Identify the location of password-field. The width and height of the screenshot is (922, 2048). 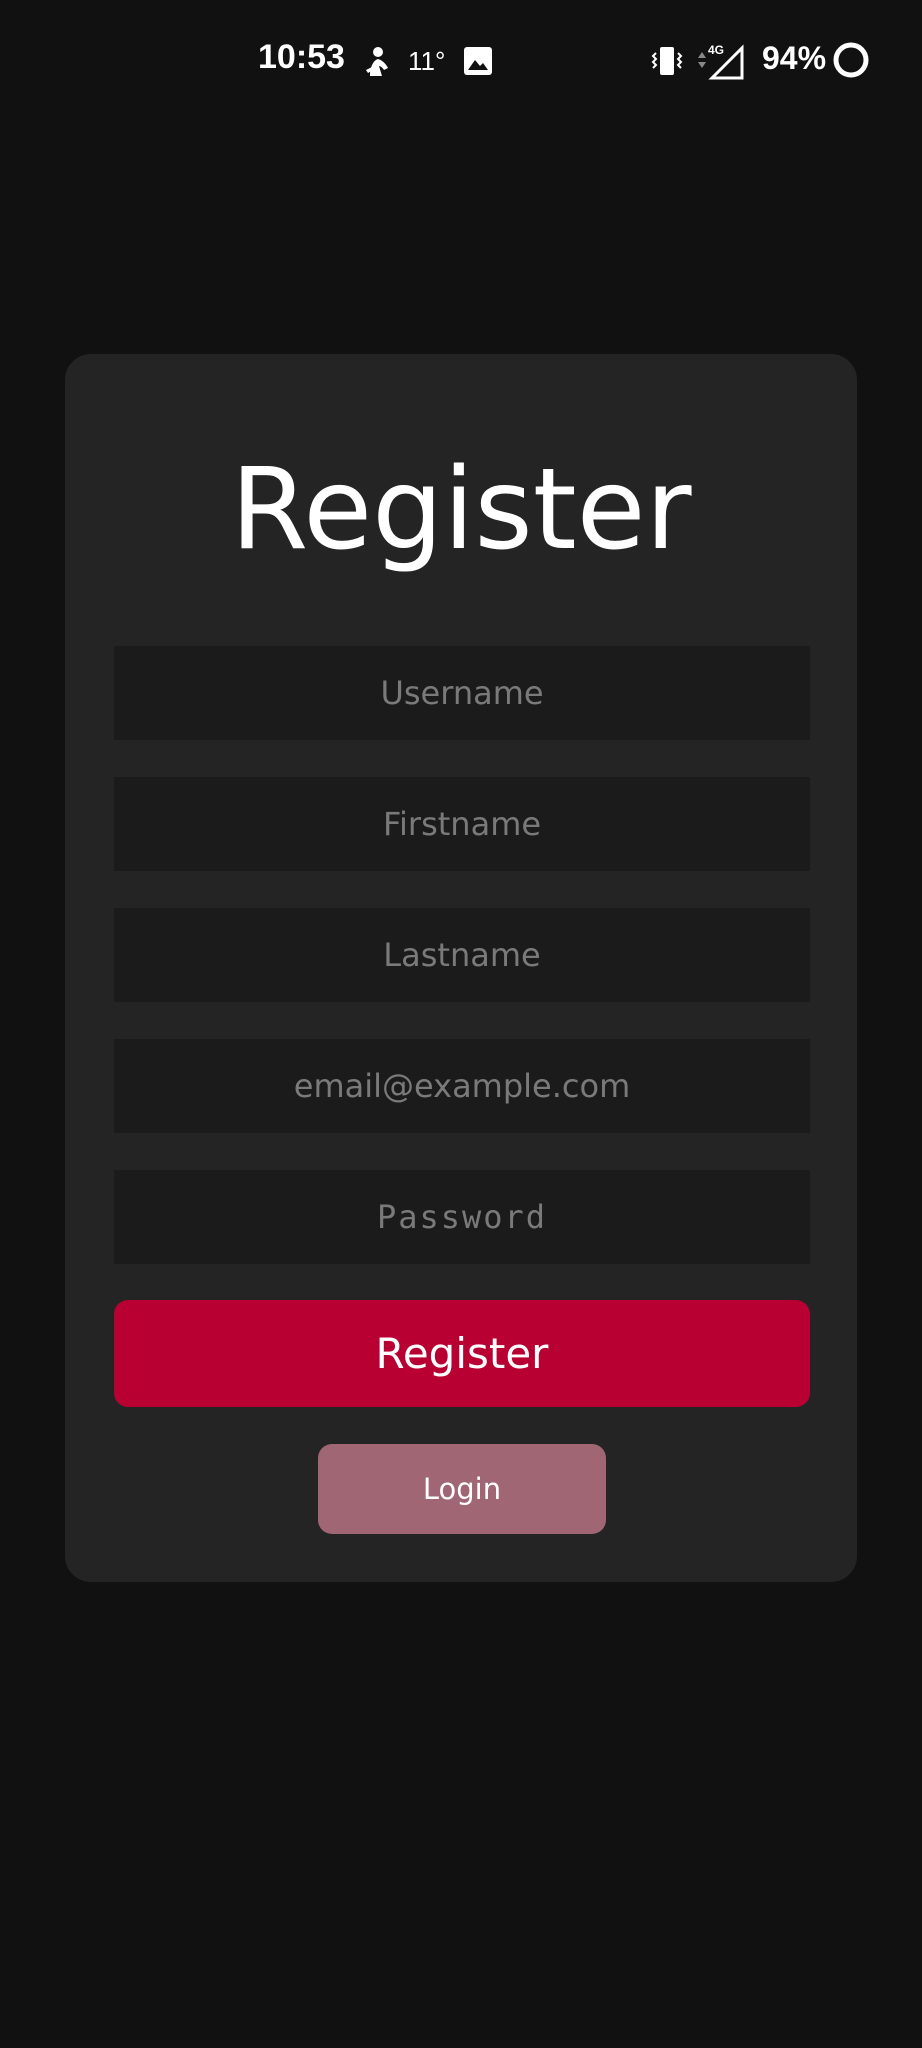
(462, 1217).